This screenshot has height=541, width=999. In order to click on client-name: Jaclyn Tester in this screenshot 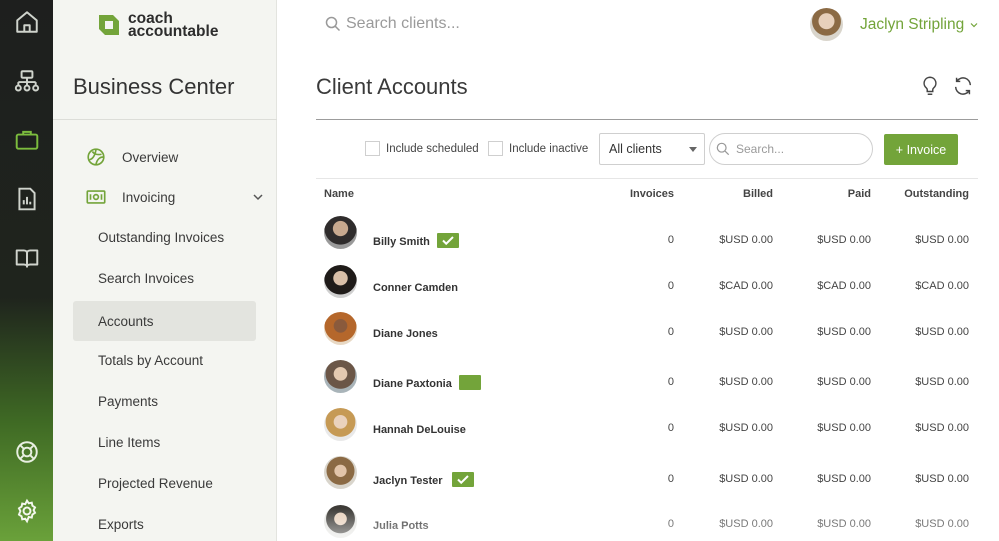, I will do `click(408, 481)`.